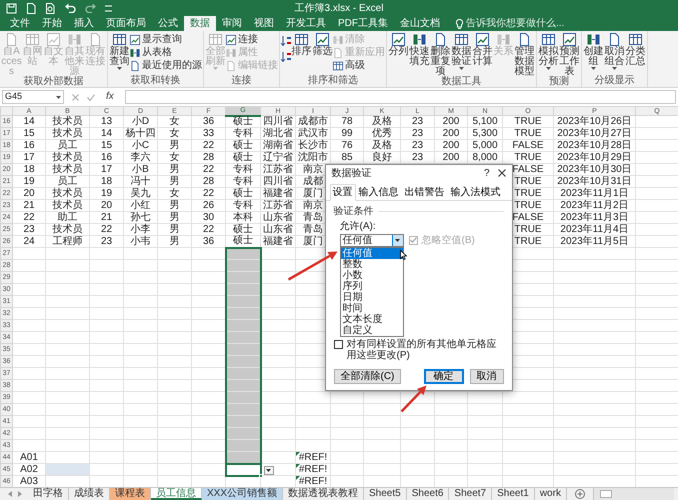 This screenshot has width=678, height=500. What do you see at coordinates (322, 45) in the screenshot?
I see `ribbon-button: 筛选` at bounding box center [322, 45].